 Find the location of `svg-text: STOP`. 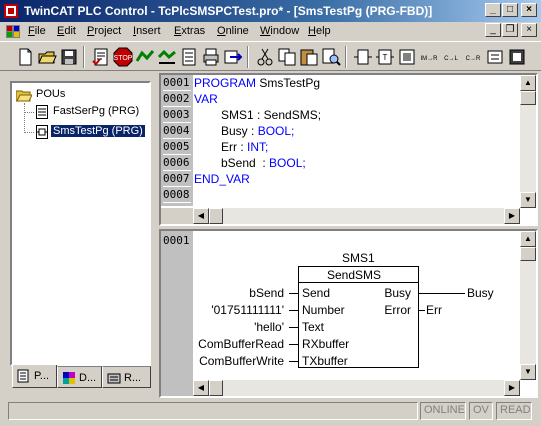

svg-text: STOP is located at coordinates (123, 58).